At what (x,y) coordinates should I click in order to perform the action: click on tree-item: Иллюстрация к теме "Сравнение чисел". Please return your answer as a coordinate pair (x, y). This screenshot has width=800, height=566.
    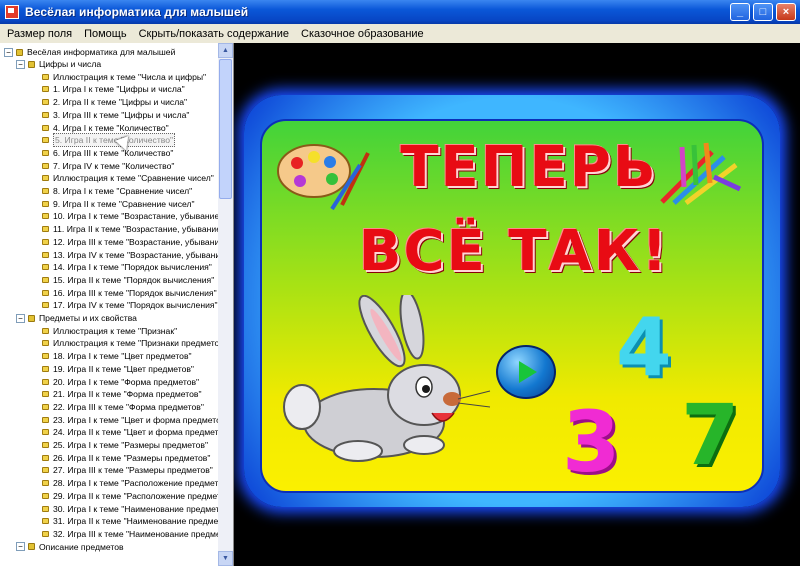
    Looking at the image, I should click on (128, 178).